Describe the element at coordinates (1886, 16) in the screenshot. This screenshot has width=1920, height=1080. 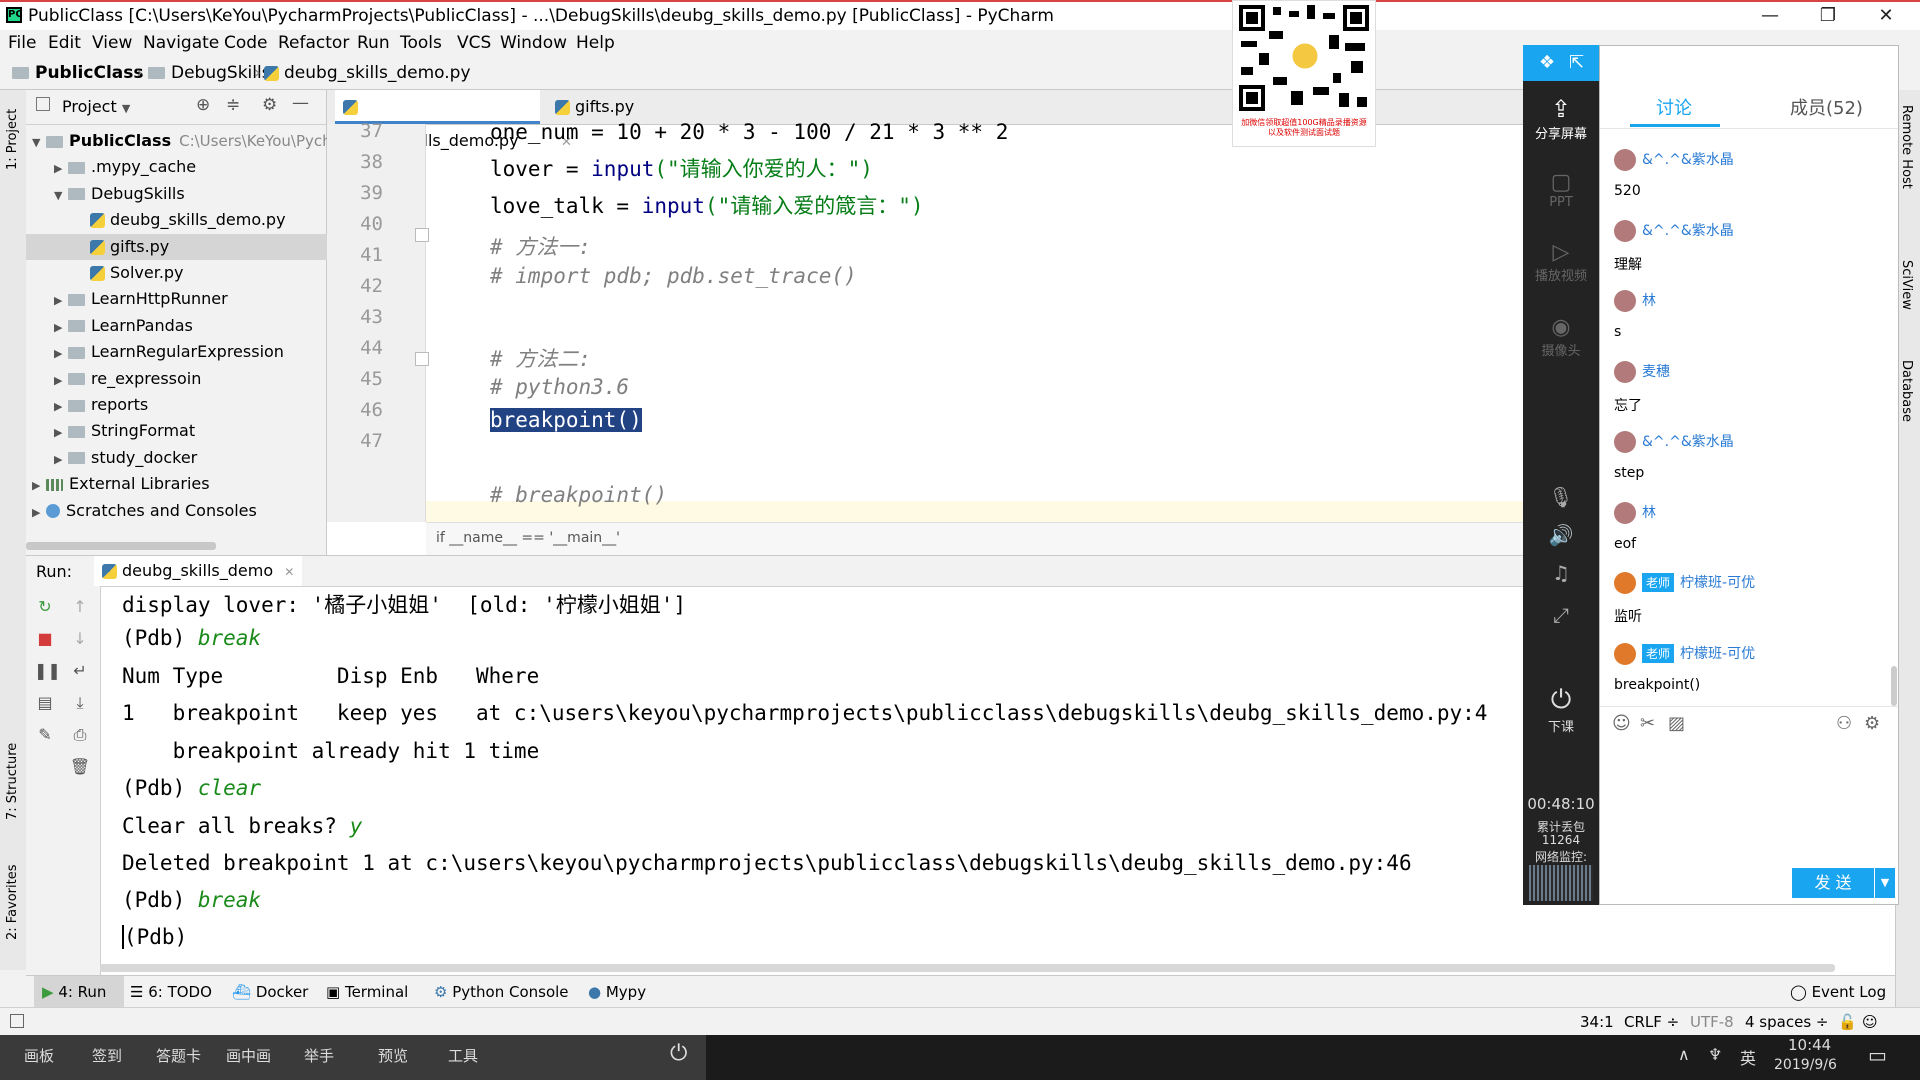
I see `close-button: ✕` at that location.